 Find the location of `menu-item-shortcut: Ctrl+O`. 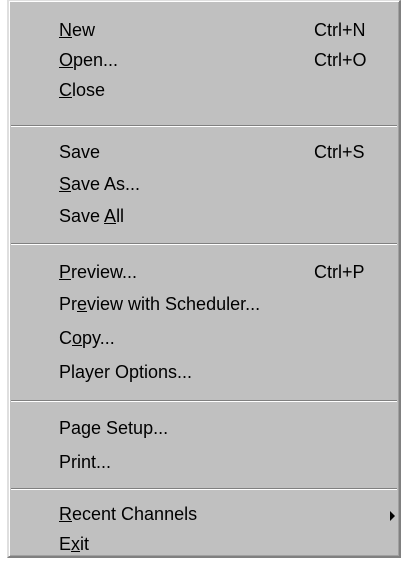

menu-item-shortcut: Ctrl+O is located at coordinates (340, 60).